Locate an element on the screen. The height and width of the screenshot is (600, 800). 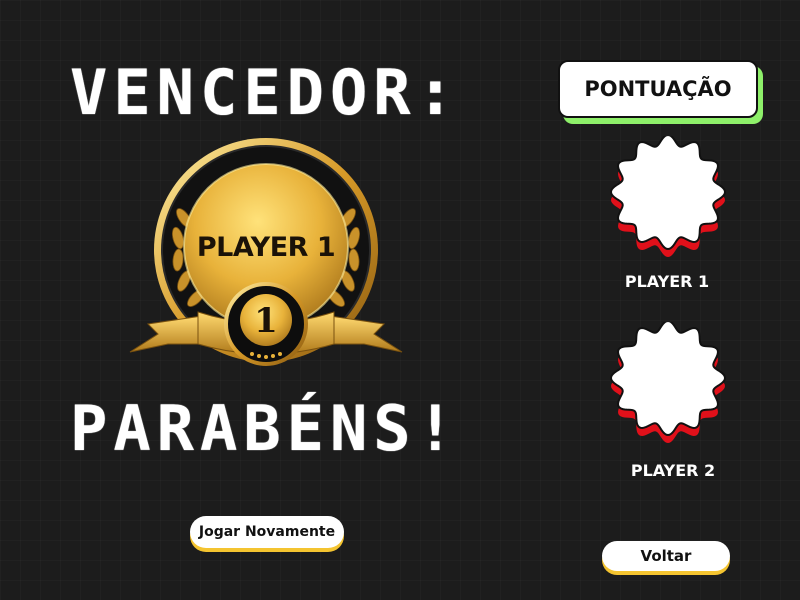
player-1-score-badge is located at coordinates (668, 196).